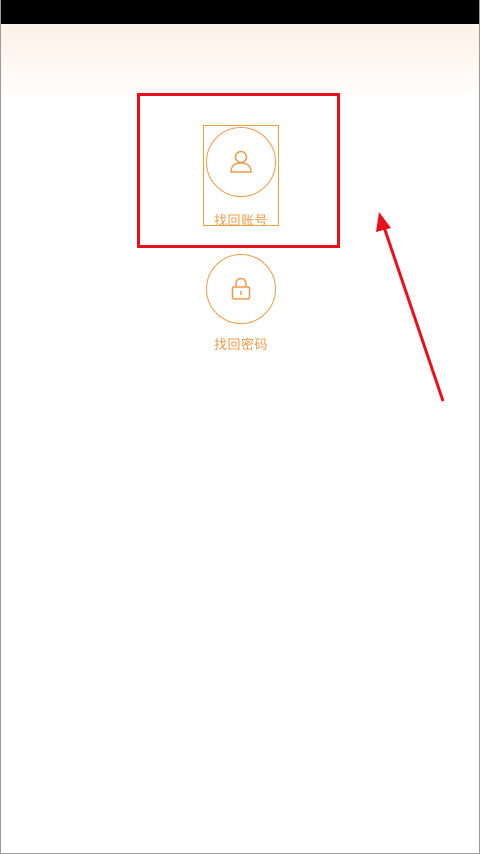 This screenshot has height=854, width=480. Describe the element at coordinates (240, 345) in the screenshot. I see `find-password-label: 找回密码` at that location.